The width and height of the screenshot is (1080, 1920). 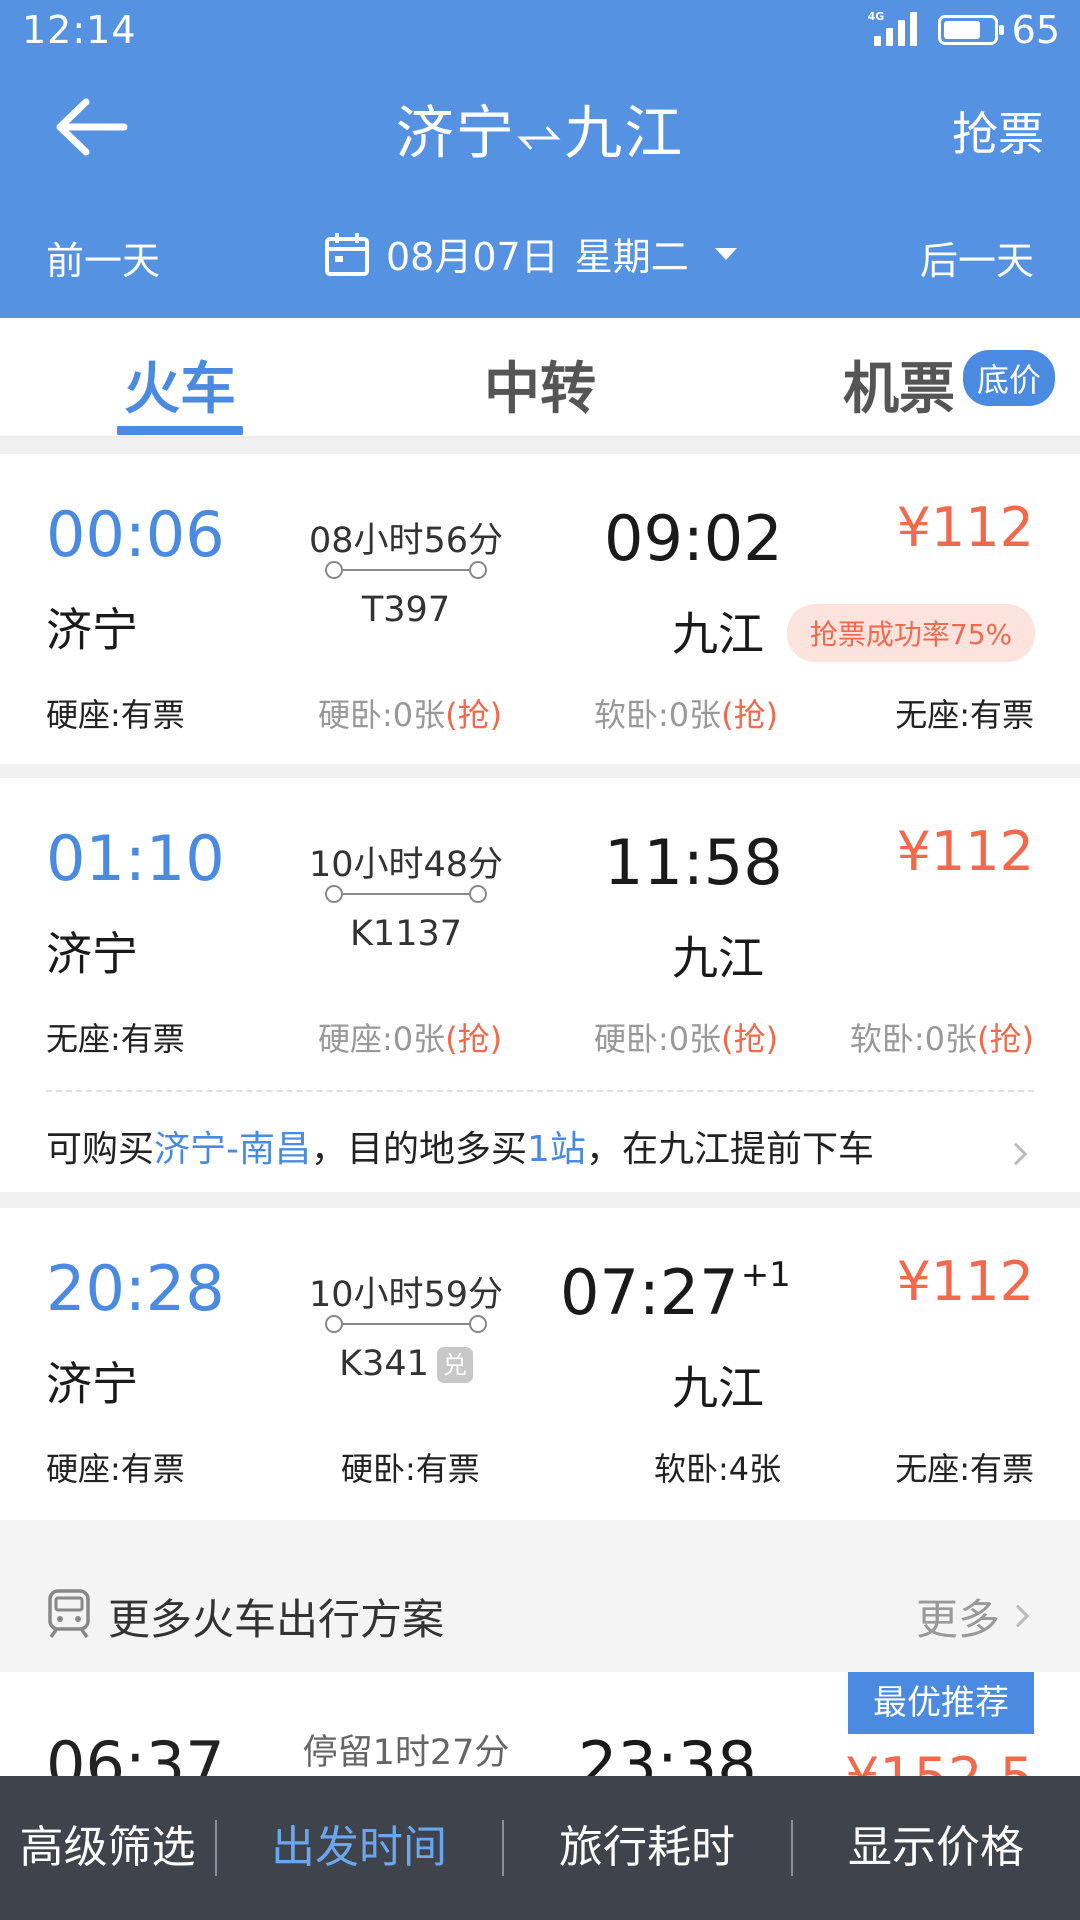 What do you see at coordinates (1009, 378) in the screenshot?
I see `lowest-price-badge: 底价` at bounding box center [1009, 378].